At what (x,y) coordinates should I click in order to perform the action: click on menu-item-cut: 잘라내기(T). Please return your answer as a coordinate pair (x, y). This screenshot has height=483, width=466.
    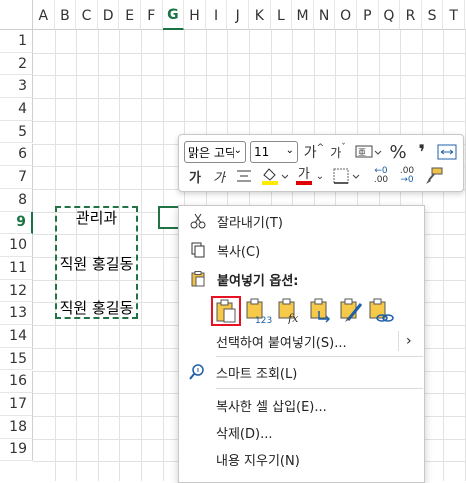
    Looking at the image, I should click on (301, 221).